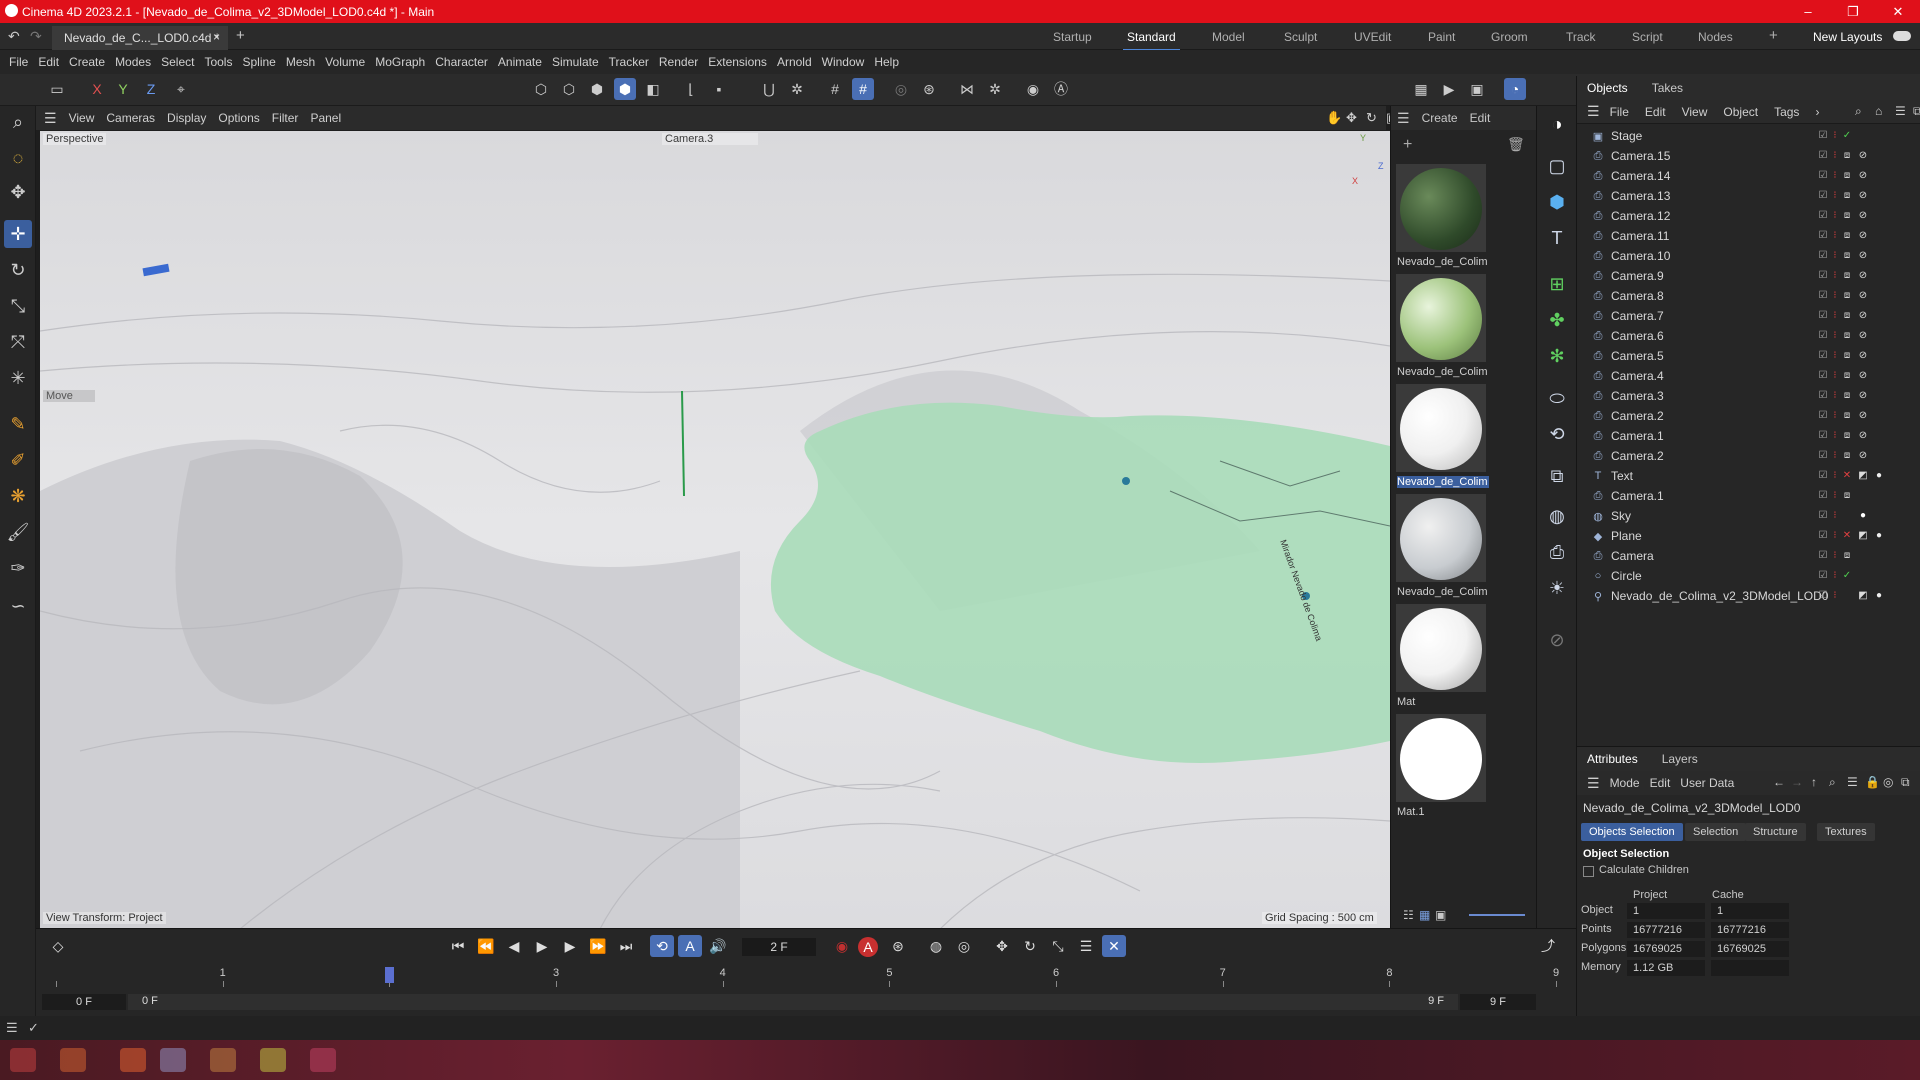  Describe the element at coordinates (1748, 576) in the screenshot. I see `object-row: ○ Circle ☑ ⁝ ✓` at that location.